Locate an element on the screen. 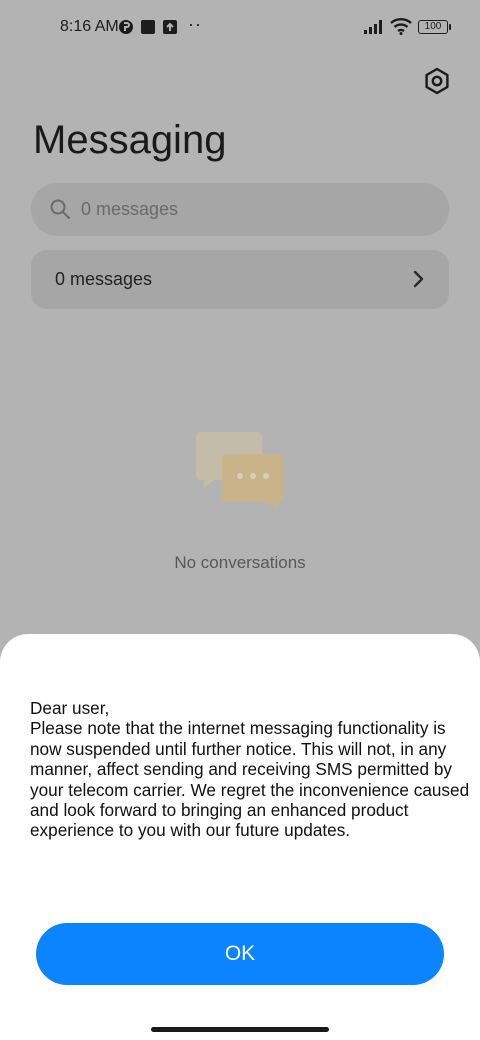 The height and width of the screenshot is (1040, 480). messages-row-label: 0 messages is located at coordinates (104, 279).